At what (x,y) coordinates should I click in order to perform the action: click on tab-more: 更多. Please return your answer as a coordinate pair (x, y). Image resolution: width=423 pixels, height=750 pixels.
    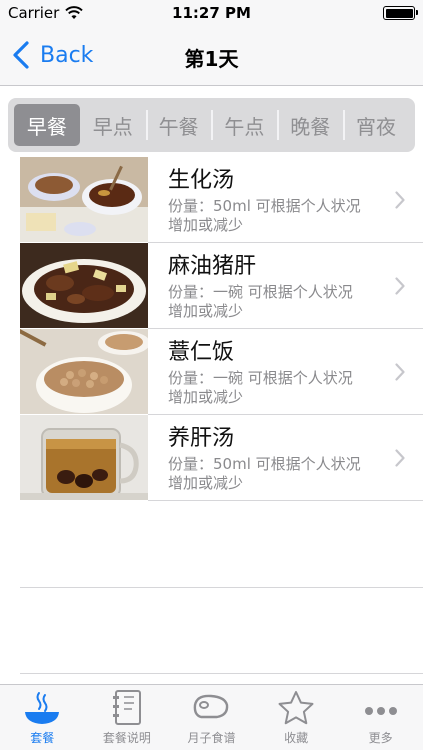
    Looking at the image, I should click on (380, 717).